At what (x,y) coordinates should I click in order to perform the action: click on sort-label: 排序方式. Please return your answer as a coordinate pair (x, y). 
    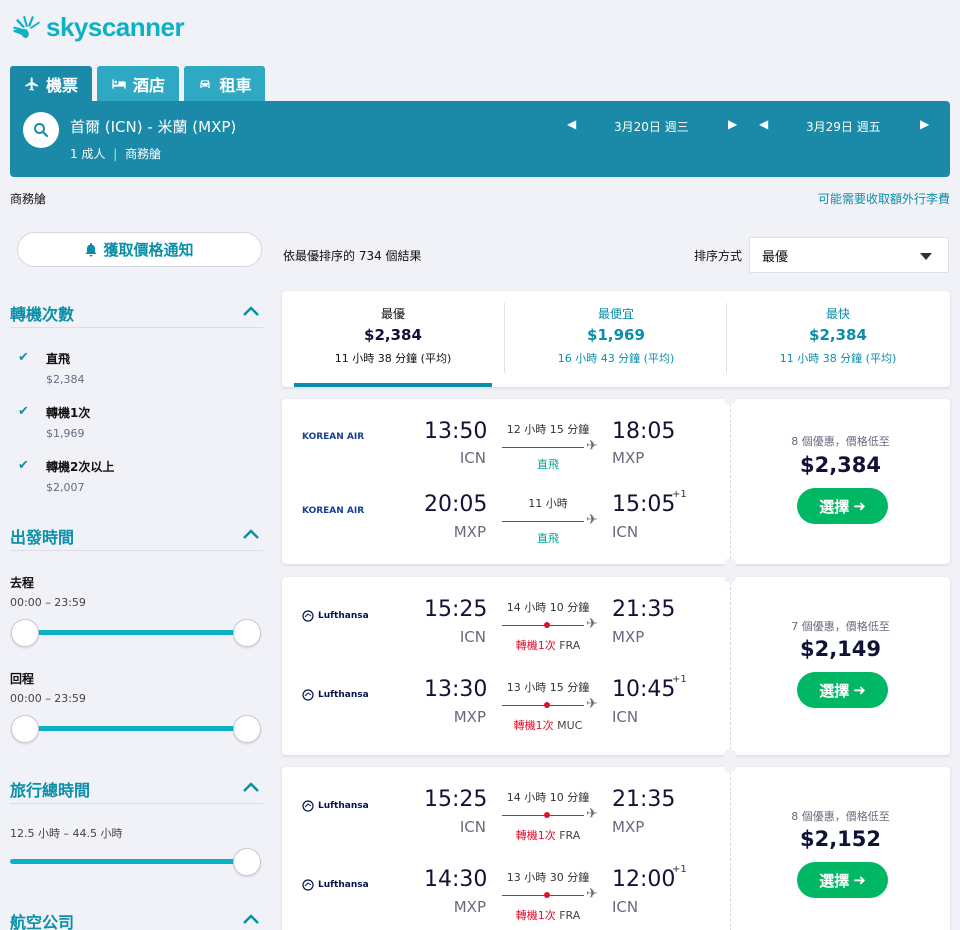
    Looking at the image, I should click on (718, 256).